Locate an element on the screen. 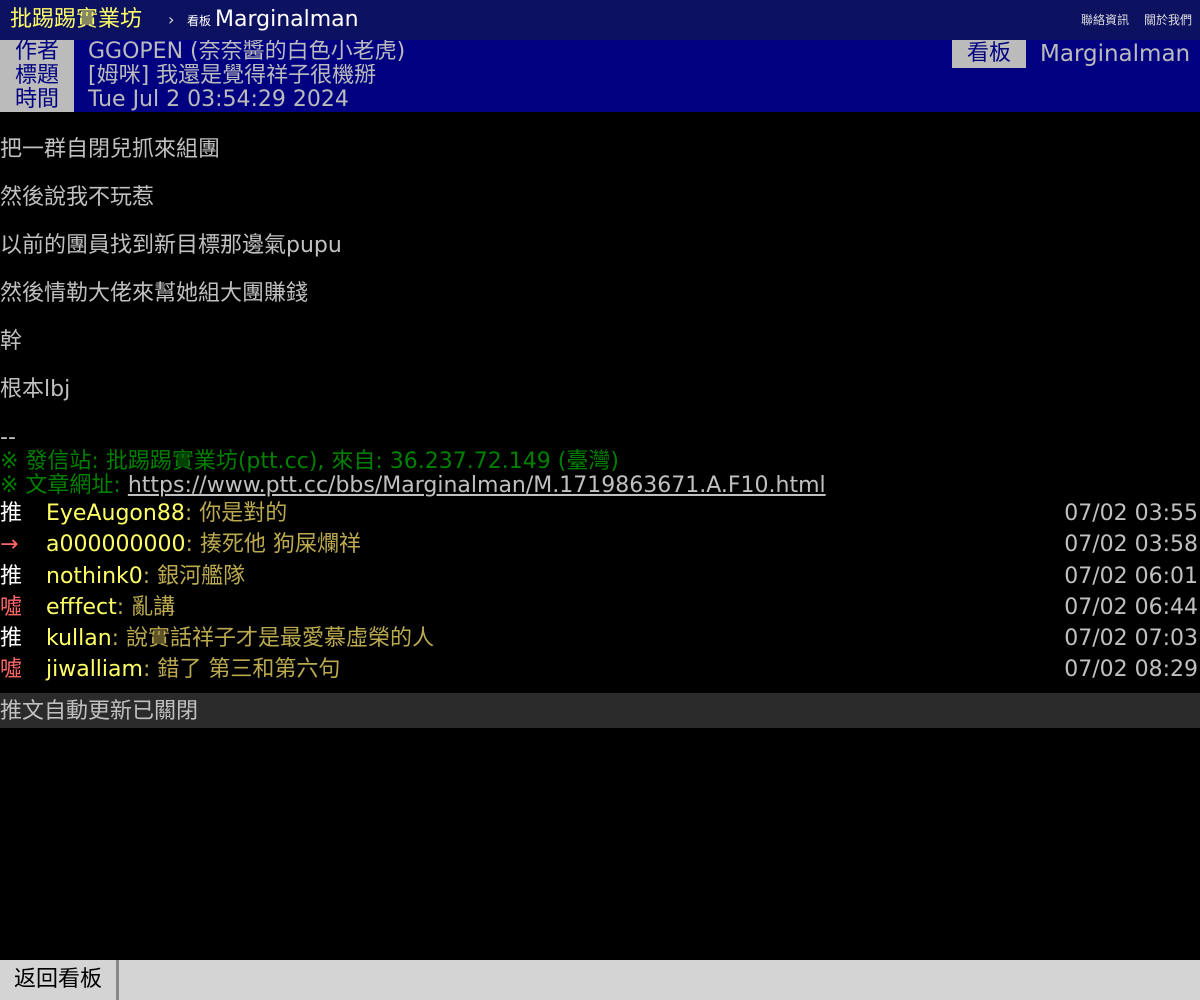  breadcrumb-board-label: 看板 is located at coordinates (199, 21).